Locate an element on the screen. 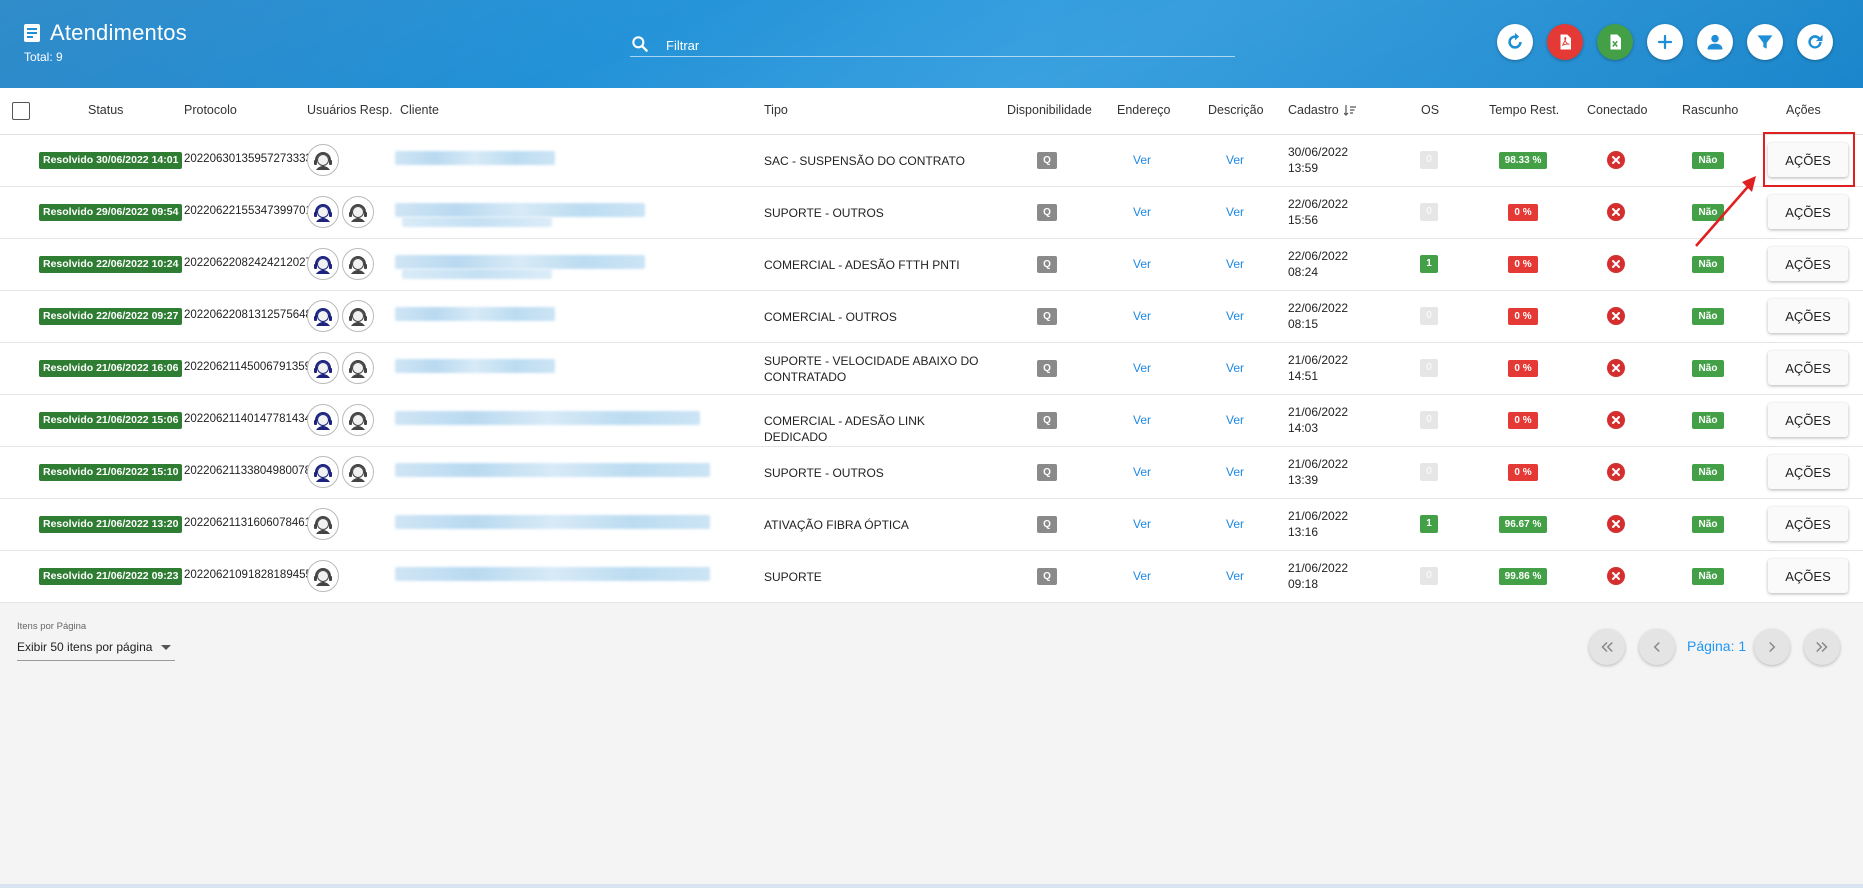 The height and width of the screenshot is (888, 1863). col-cadastro: Cadastro is located at coordinates (1322, 110).